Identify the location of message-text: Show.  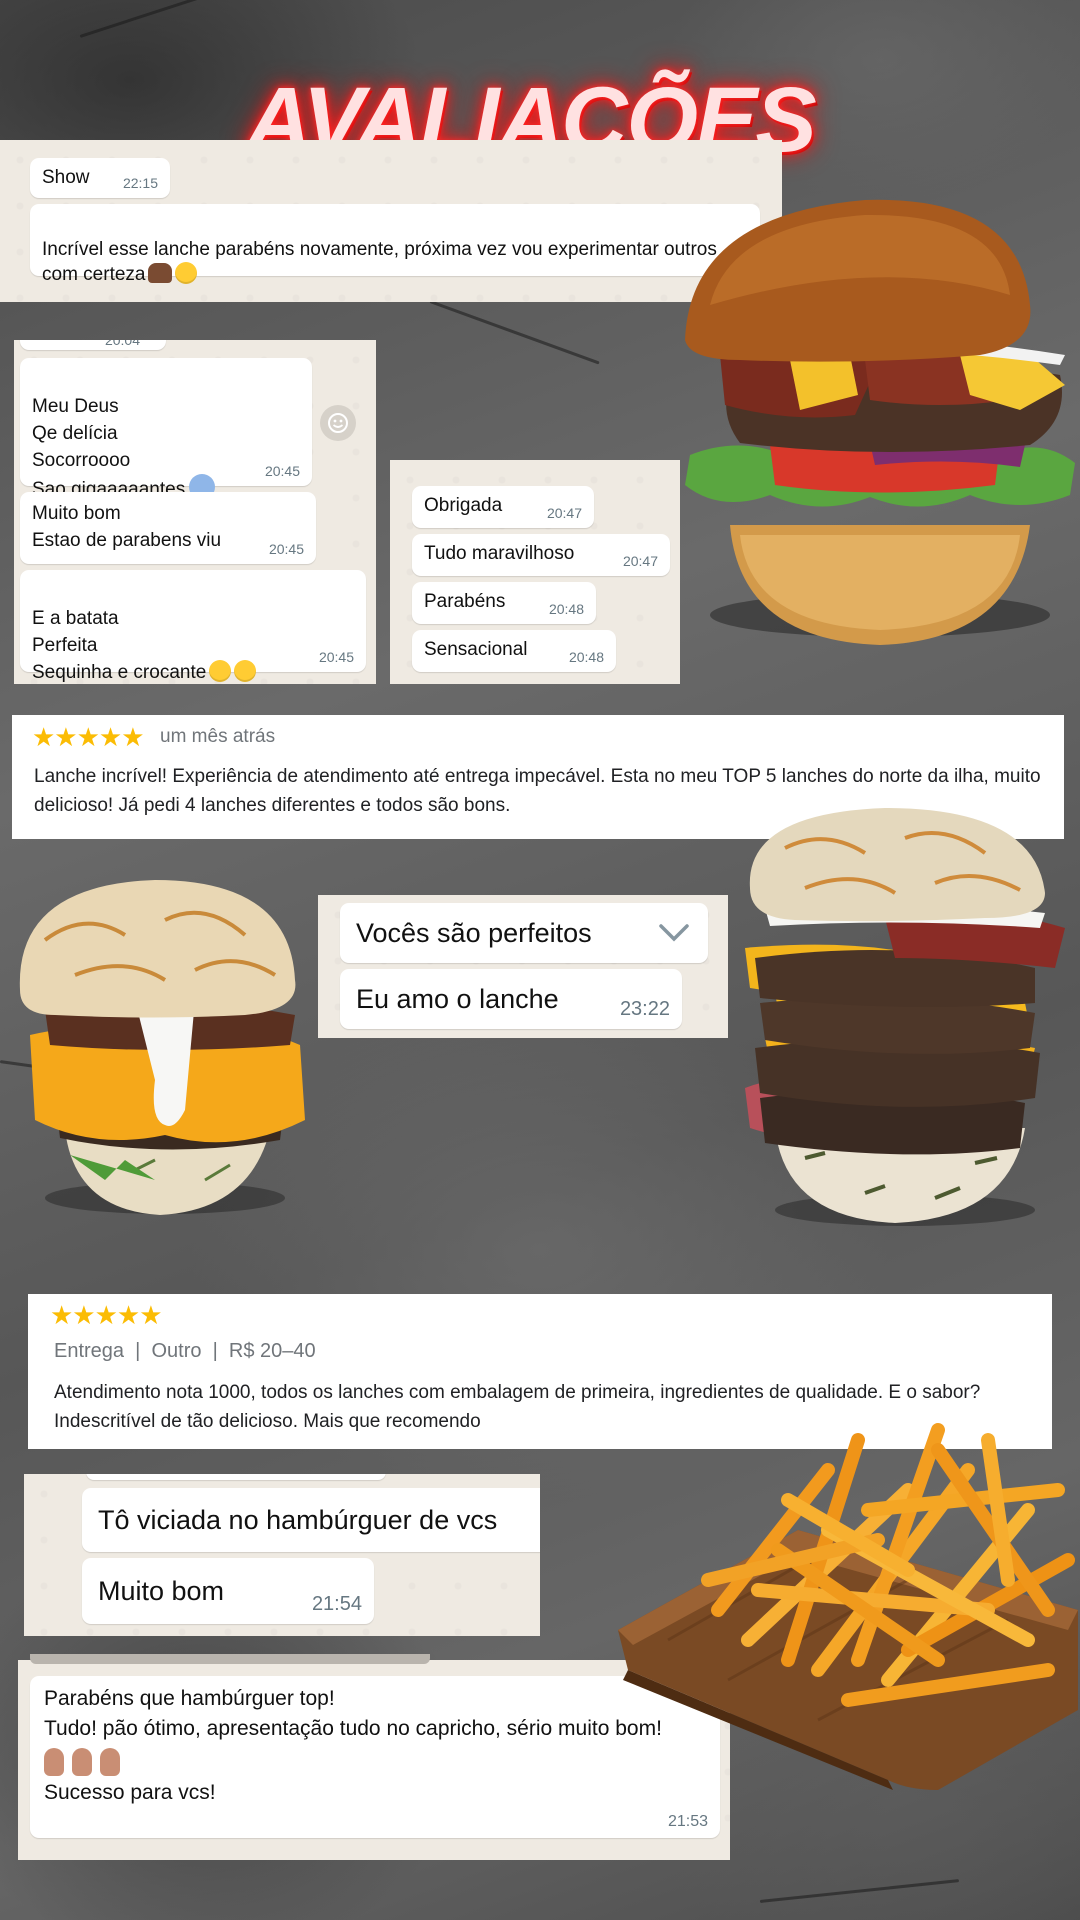
(66, 177).